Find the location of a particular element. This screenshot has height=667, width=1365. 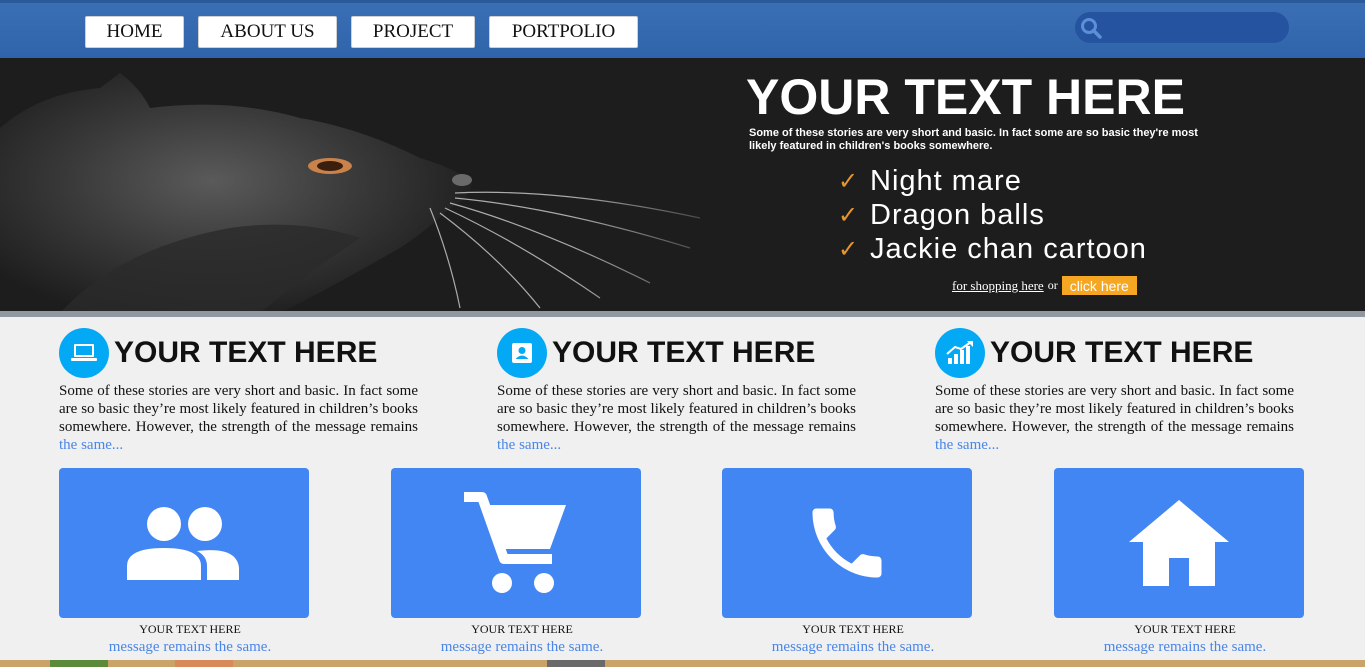

hero-list-label: Dragon balls is located at coordinates (957, 214).